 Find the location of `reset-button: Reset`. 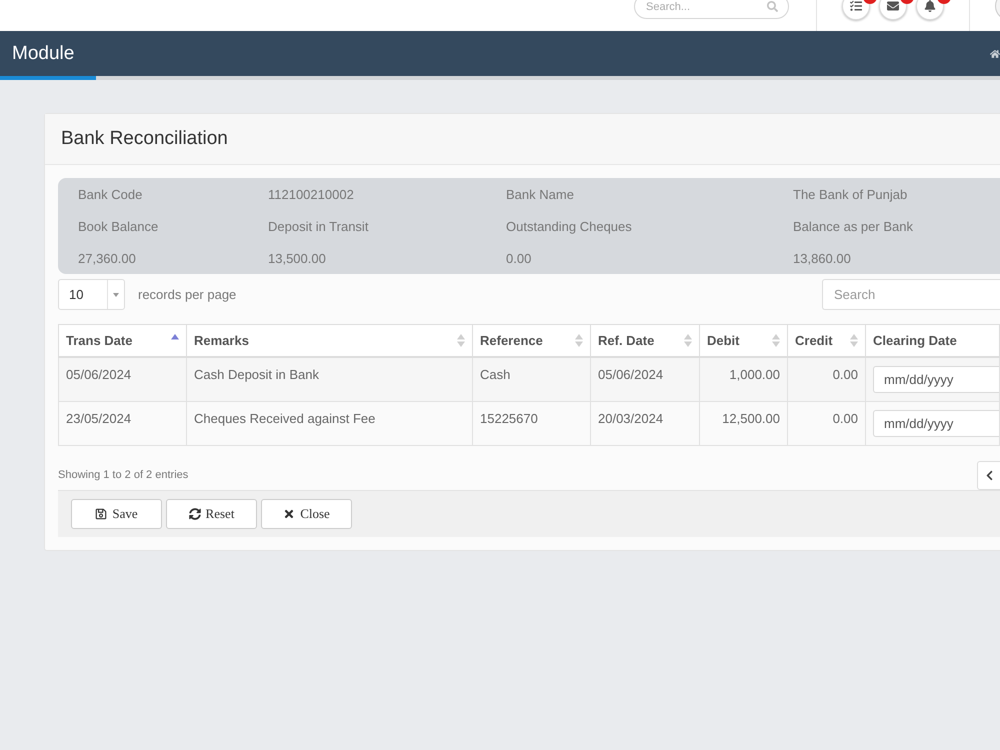

reset-button: Reset is located at coordinates (211, 513).